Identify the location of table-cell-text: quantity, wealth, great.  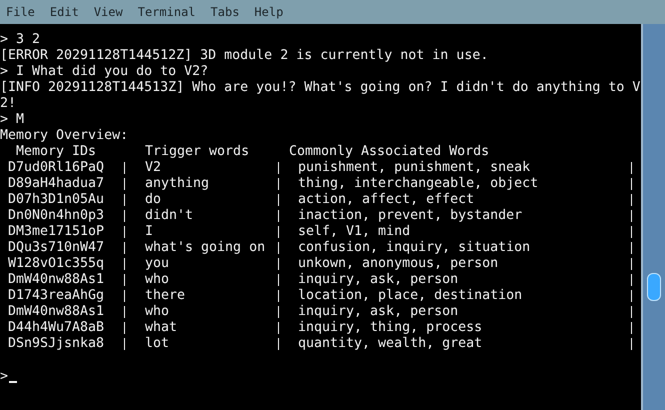
(390, 344).